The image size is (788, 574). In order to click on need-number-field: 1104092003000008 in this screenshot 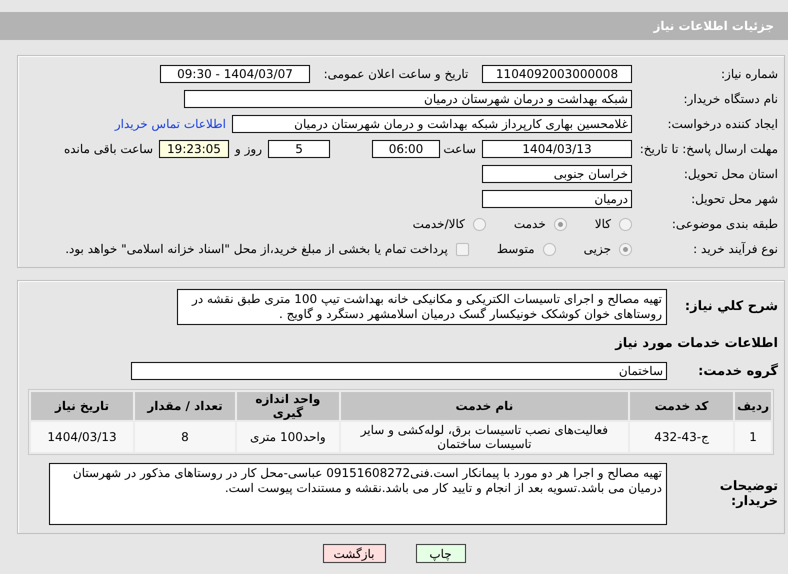, I will do `click(557, 74)`.